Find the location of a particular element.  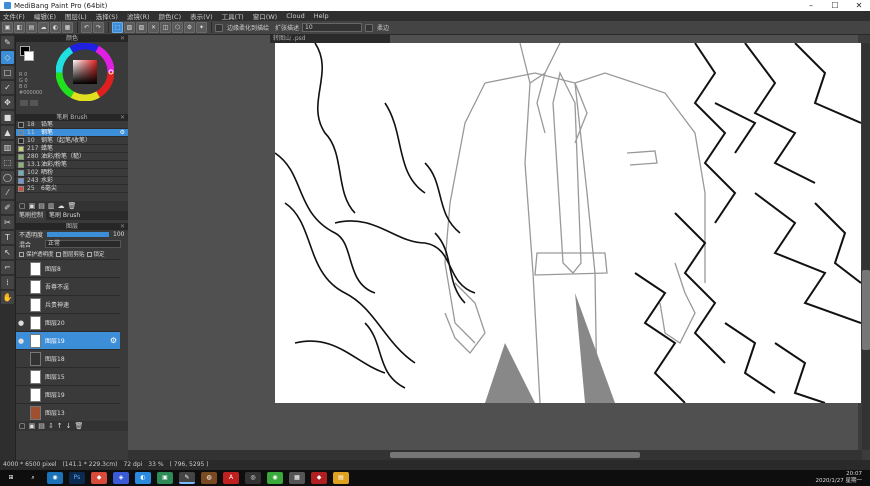

protect-checkbox is located at coordinates (21, 254).